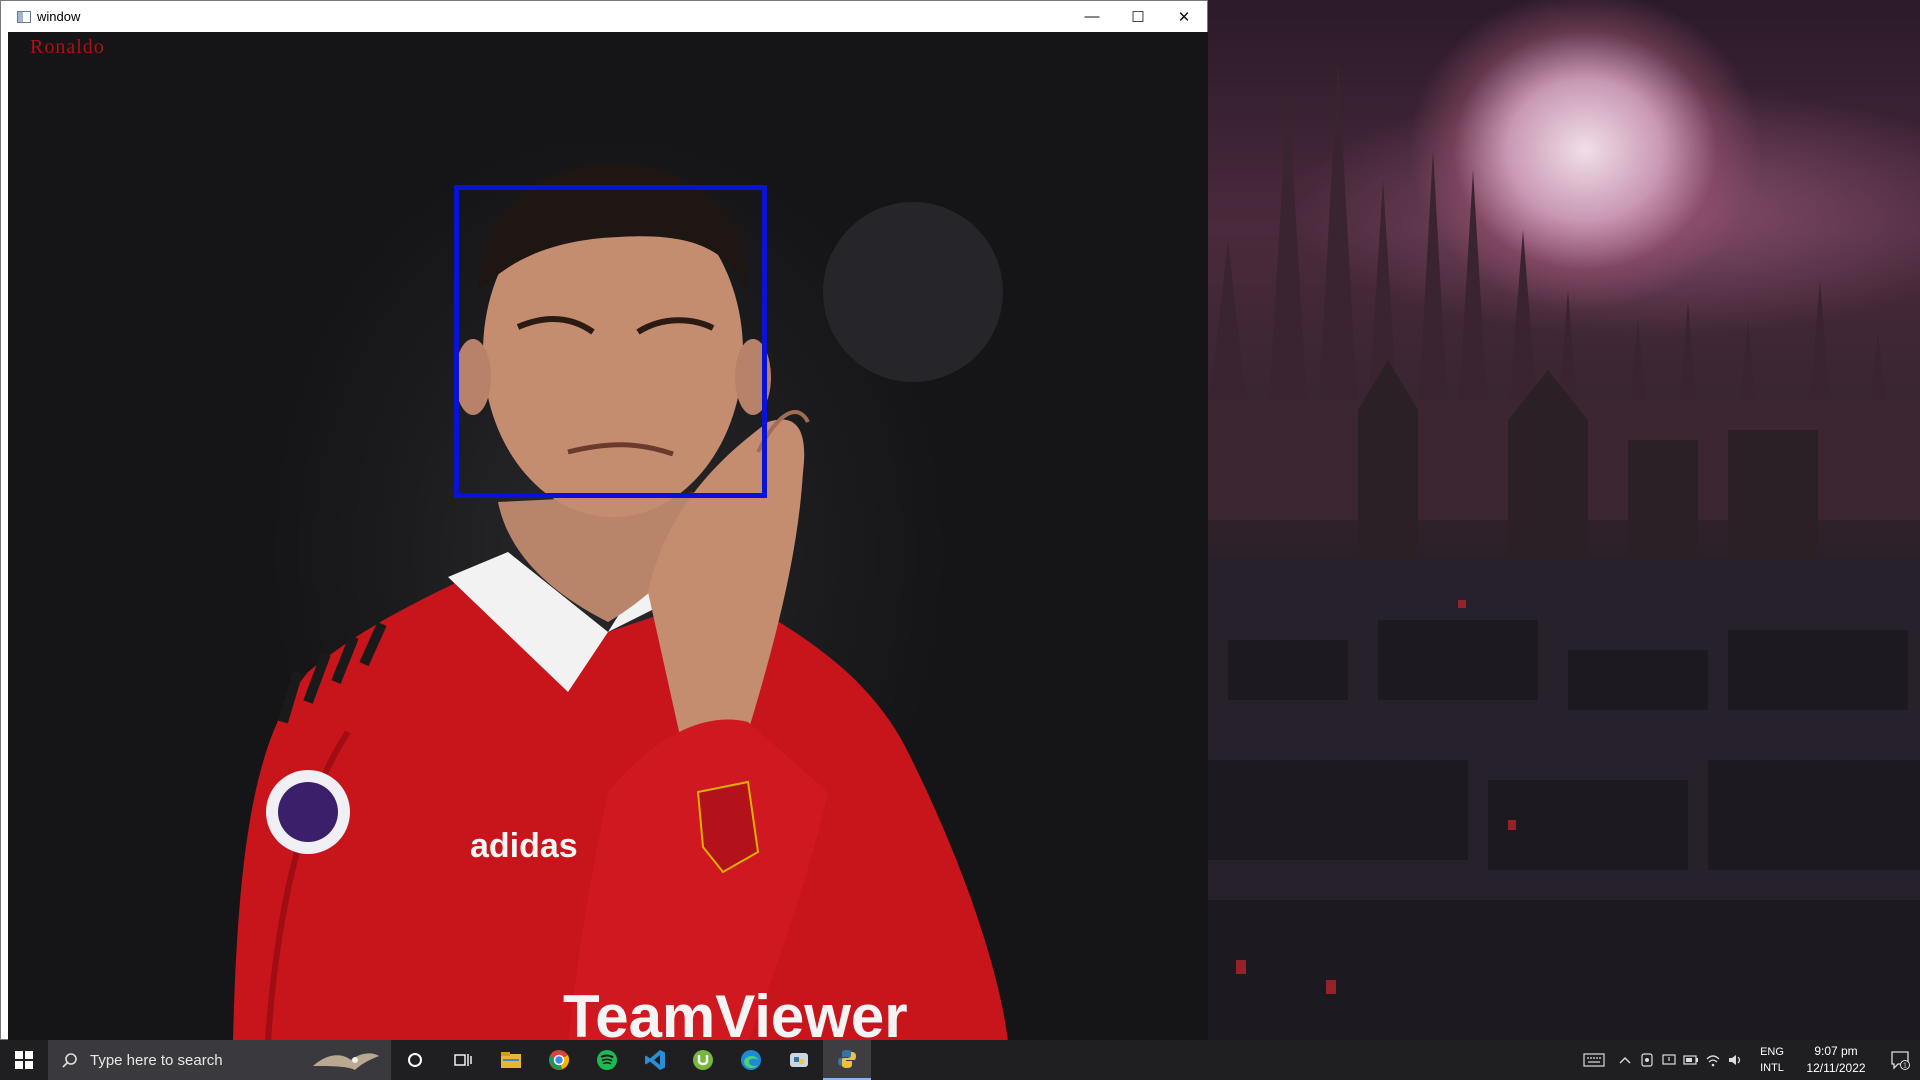  I want to click on close-button: ✕, so click(1184, 16).